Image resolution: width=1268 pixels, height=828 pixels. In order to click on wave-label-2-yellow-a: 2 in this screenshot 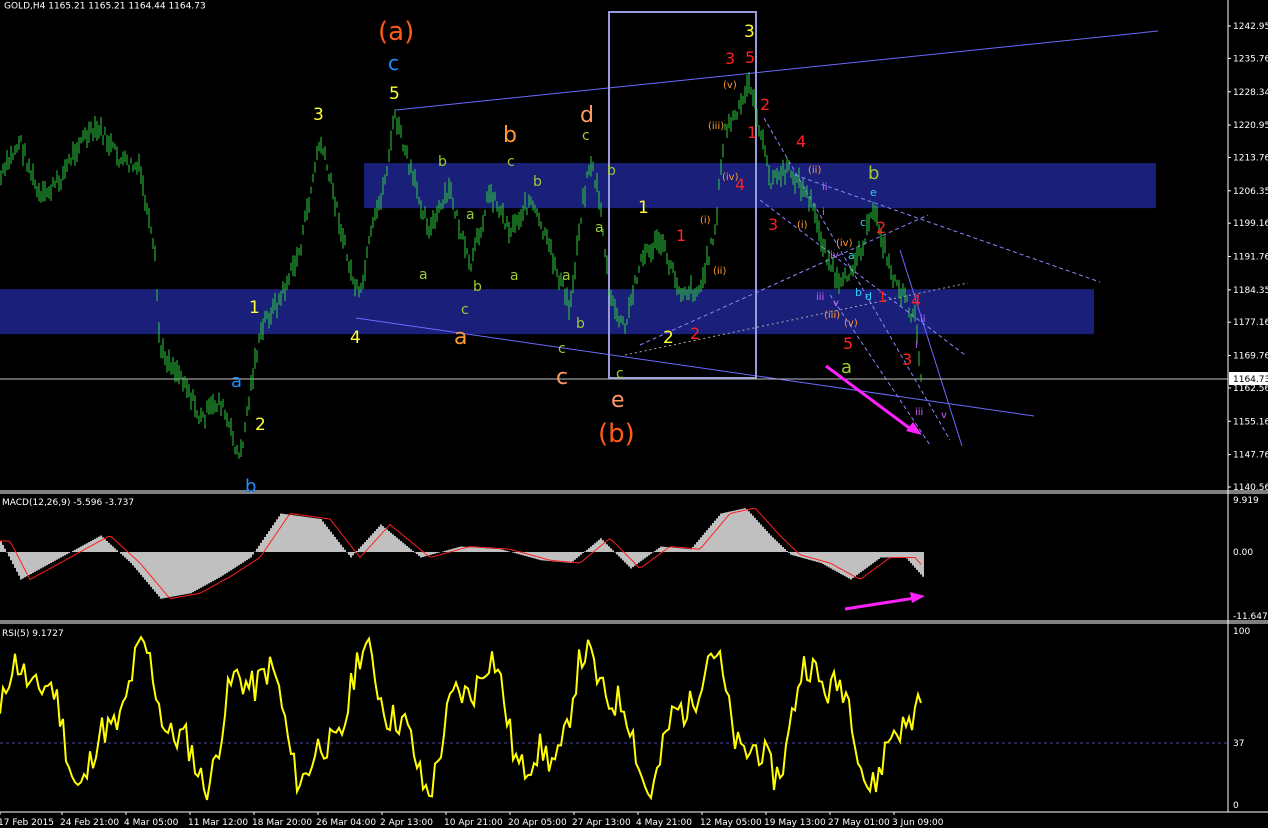, I will do `click(260, 425)`.